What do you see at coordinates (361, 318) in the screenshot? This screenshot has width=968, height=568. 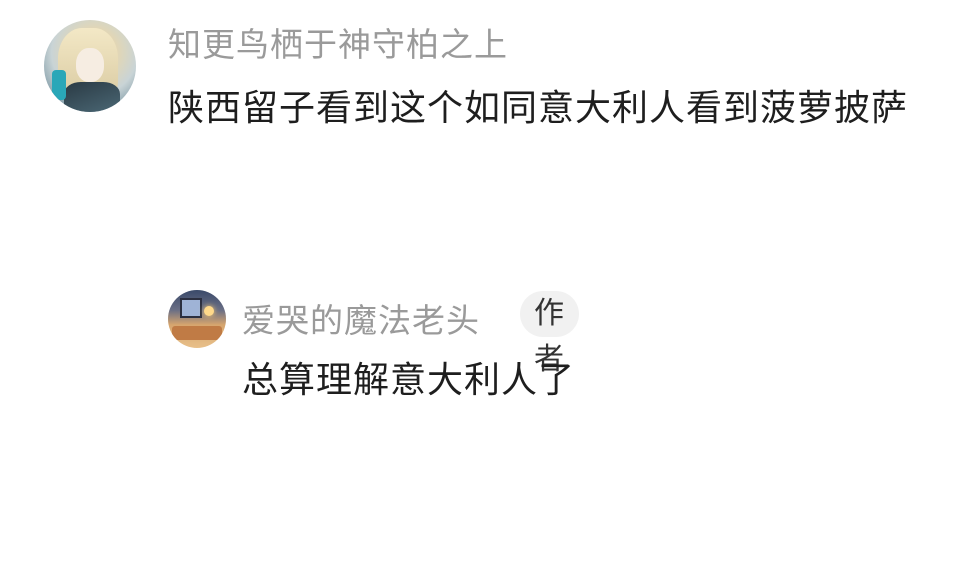 I see `reply-username: 爱哭的魔法老头` at bounding box center [361, 318].